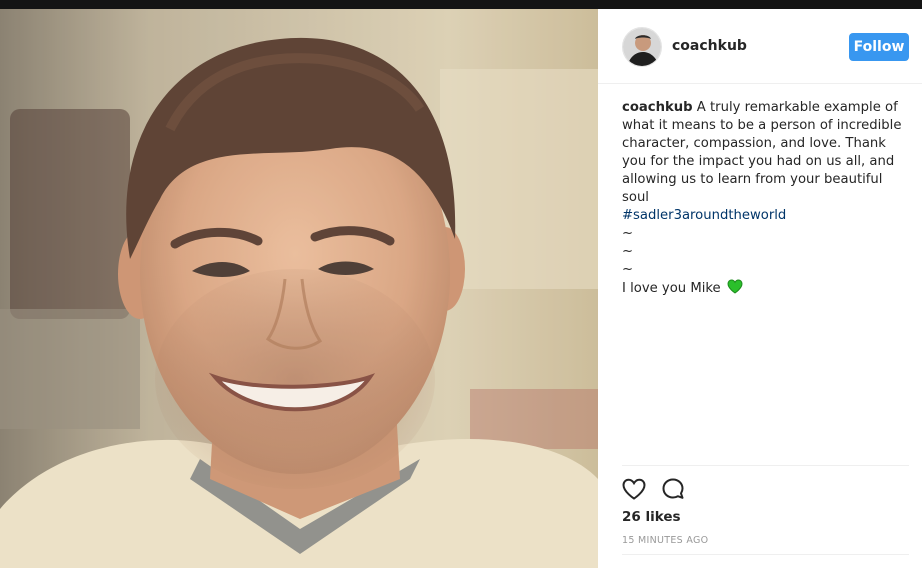 This screenshot has width=922, height=568. I want to click on caption-closing-text: I love you Mike, so click(671, 288).